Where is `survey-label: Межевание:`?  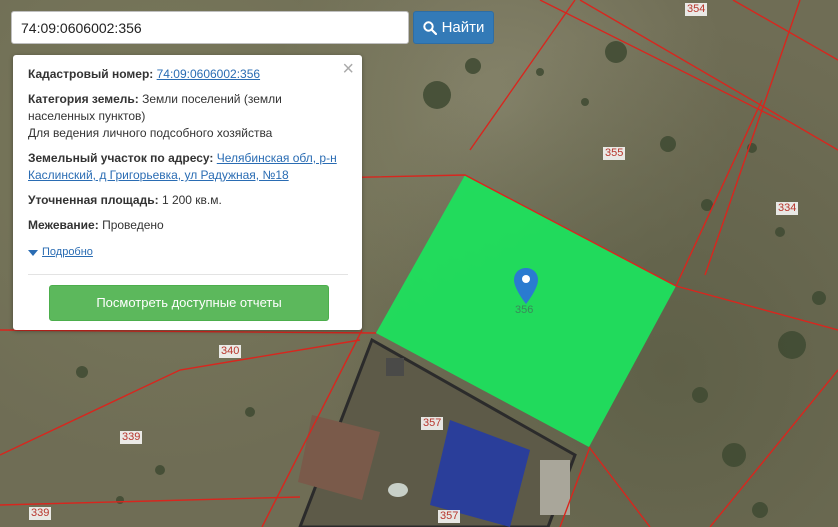 survey-label: Межевание: is located at coordinates (63, 225).